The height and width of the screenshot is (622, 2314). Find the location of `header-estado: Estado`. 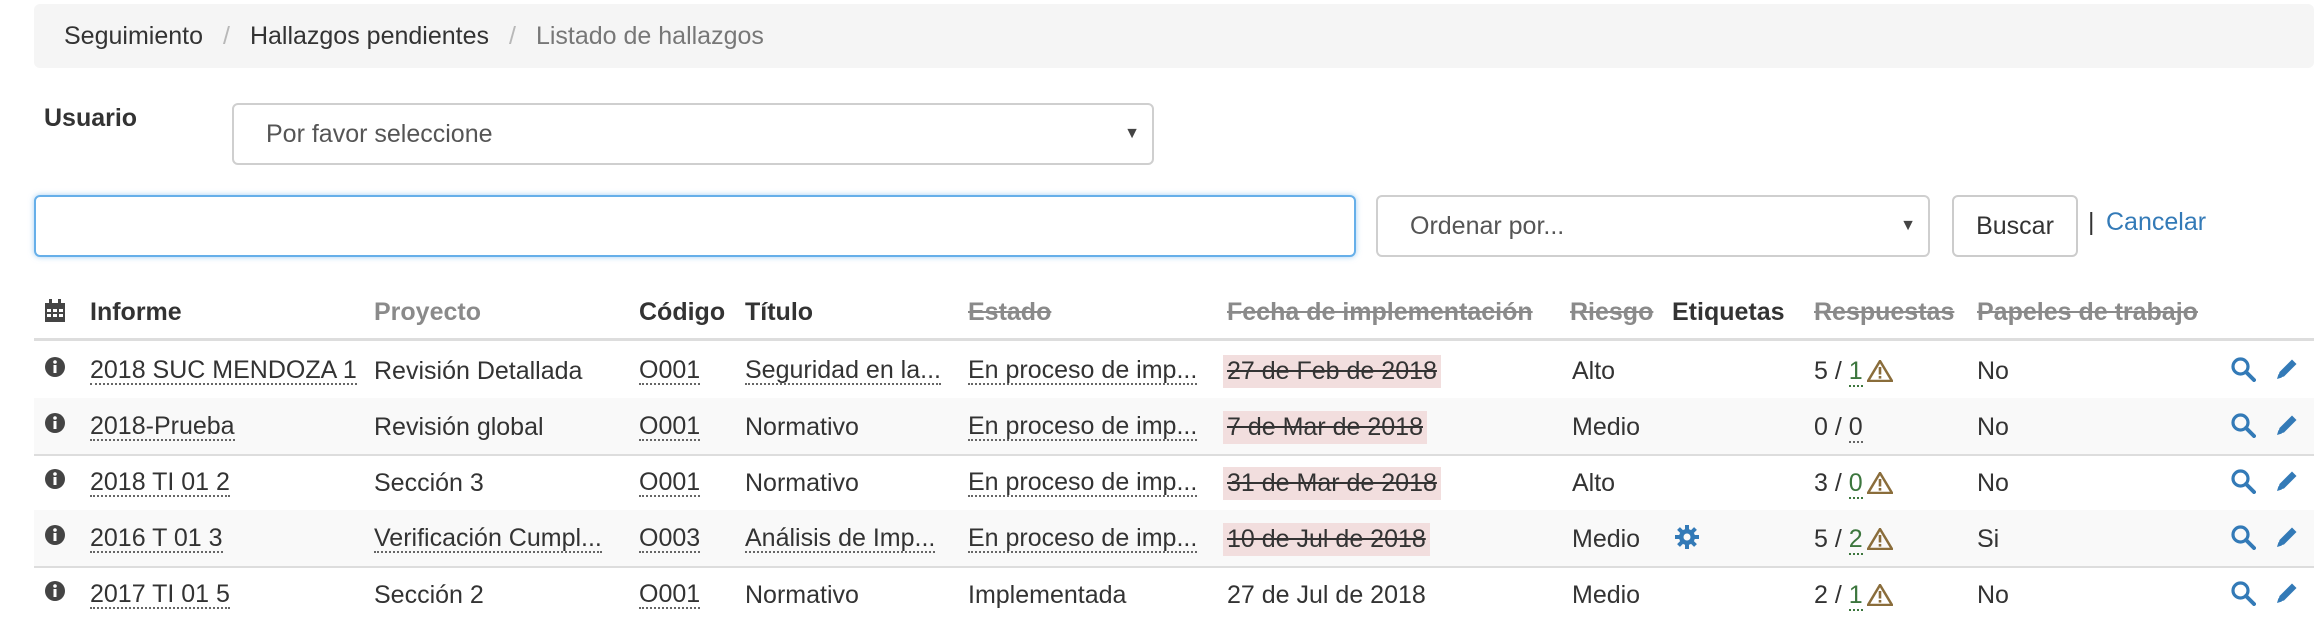

header-estado: Estado is located at coordinates (1009, 312).